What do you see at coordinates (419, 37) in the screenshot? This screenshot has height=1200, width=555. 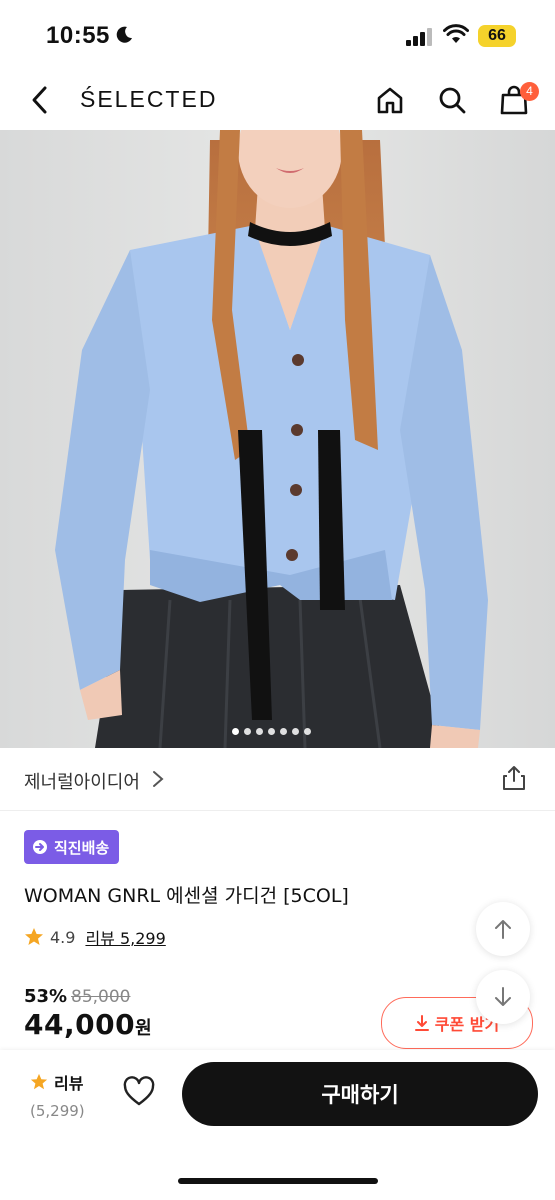 I see `signal-icon` at bounding box center [419, 37].